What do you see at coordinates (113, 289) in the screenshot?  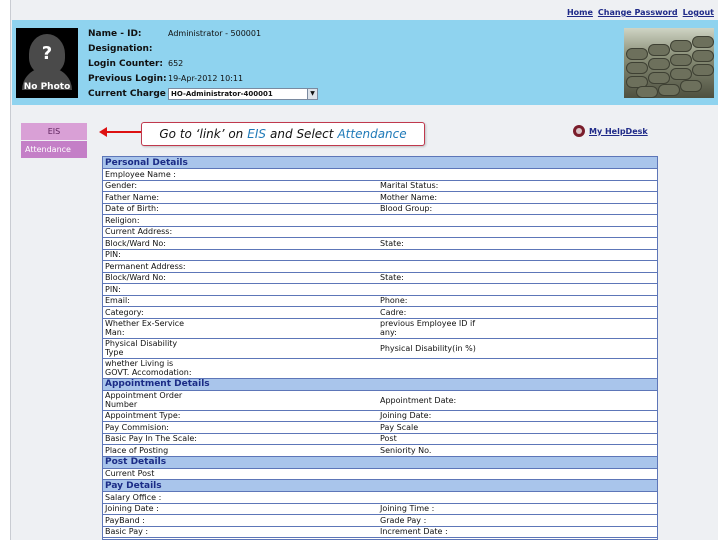 I see `row-label: PIN:` at bounding box center [113, 289].